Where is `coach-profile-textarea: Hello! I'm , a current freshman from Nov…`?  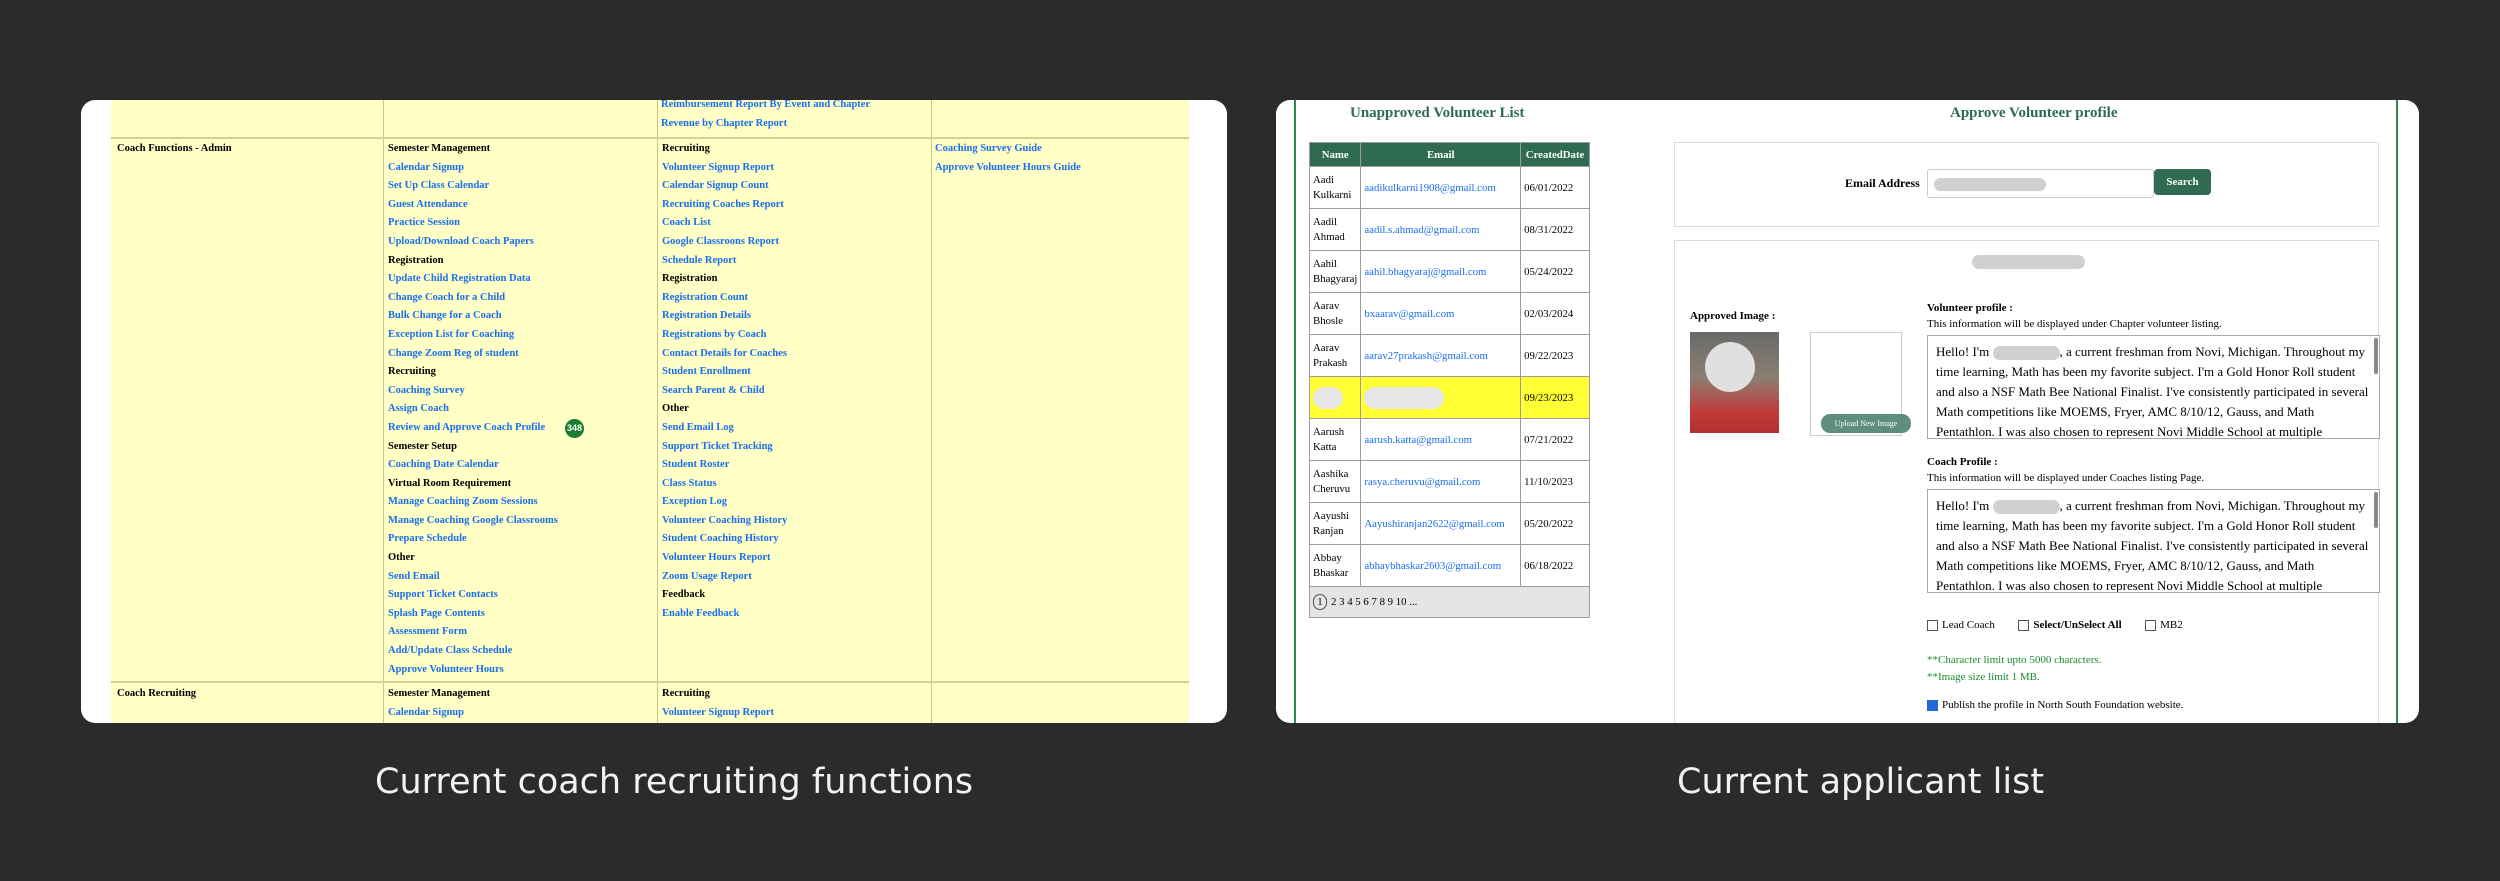 coach-profile-textarea: Hello! I'm , a current freshman from Nov… is located at coordinates (2153, 541).